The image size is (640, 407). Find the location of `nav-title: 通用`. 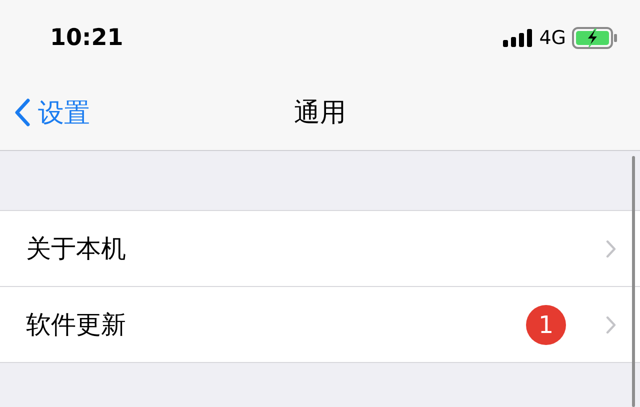

nav-title: 通用 is located at coordinates (320, 113).